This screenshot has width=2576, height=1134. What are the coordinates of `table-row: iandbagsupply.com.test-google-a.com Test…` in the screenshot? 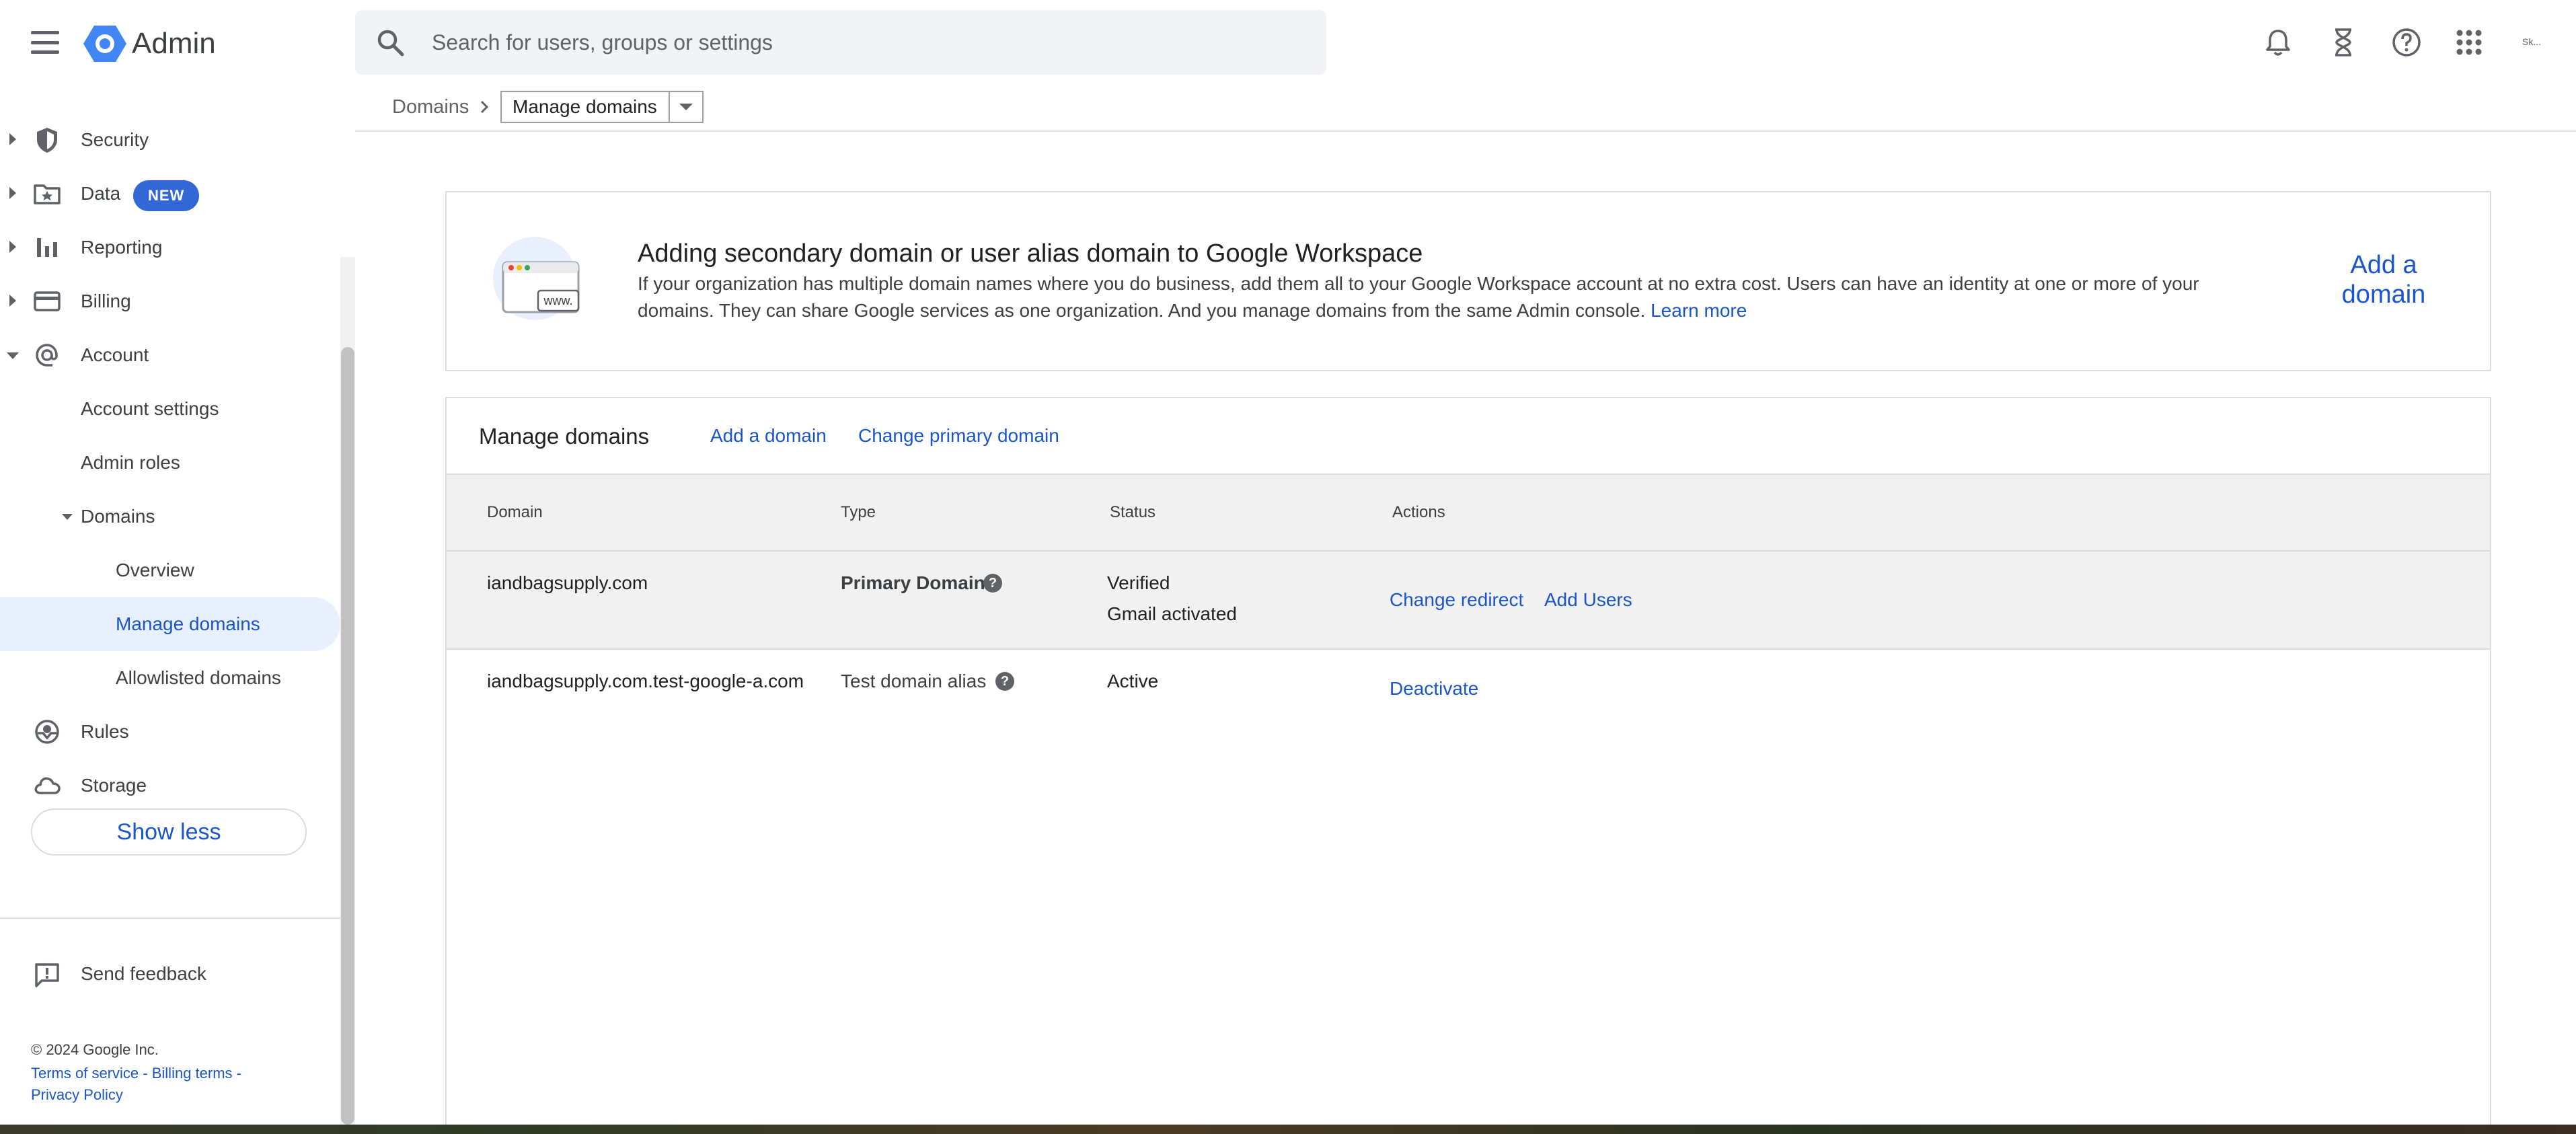 It's located at (1468, 694).